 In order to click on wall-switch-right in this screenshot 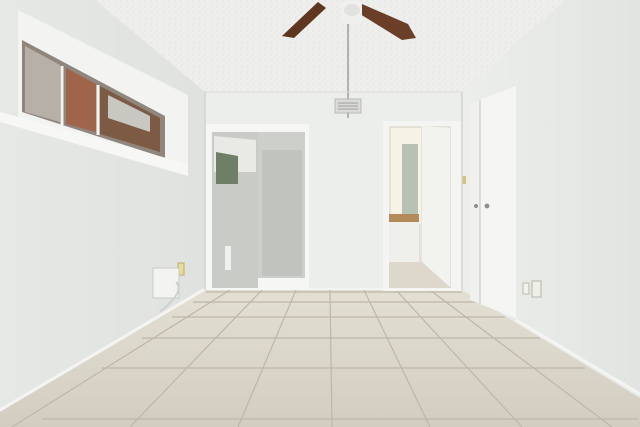, I will do `click(526, 288)`.